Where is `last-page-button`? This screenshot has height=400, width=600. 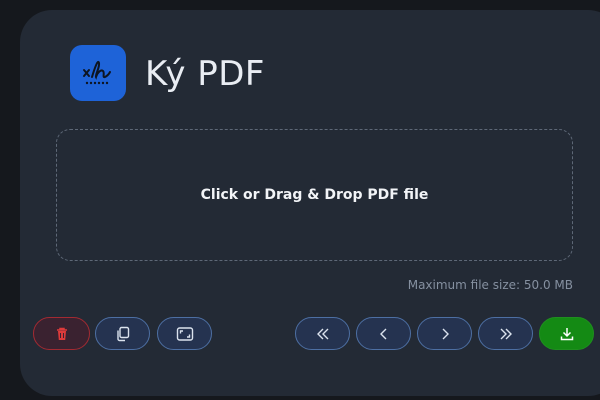 last-page-button is located at coordinates (505, 333).